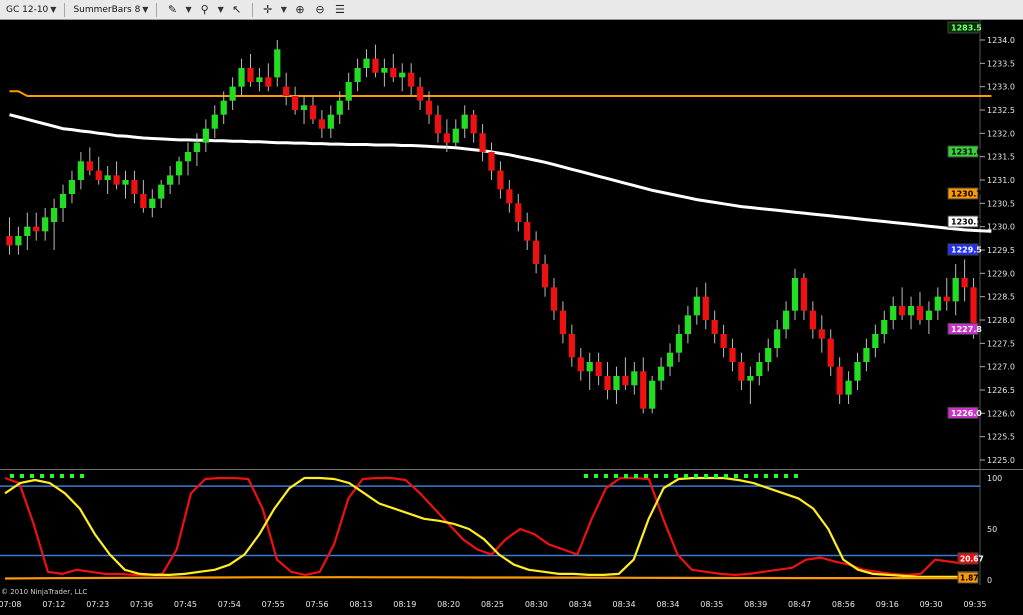  I want to click on price-badge: 1227.8, so click(964, 328).